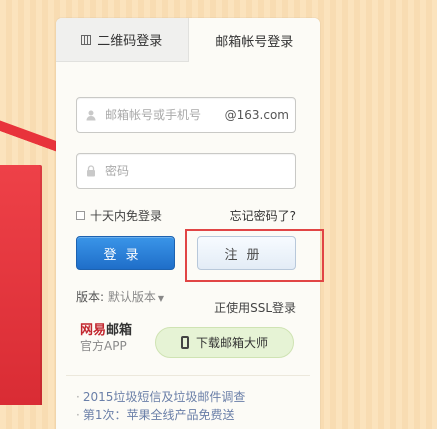  I want to click on login-options: 十天内免登录 忘记密码了?, so click(186, 216).